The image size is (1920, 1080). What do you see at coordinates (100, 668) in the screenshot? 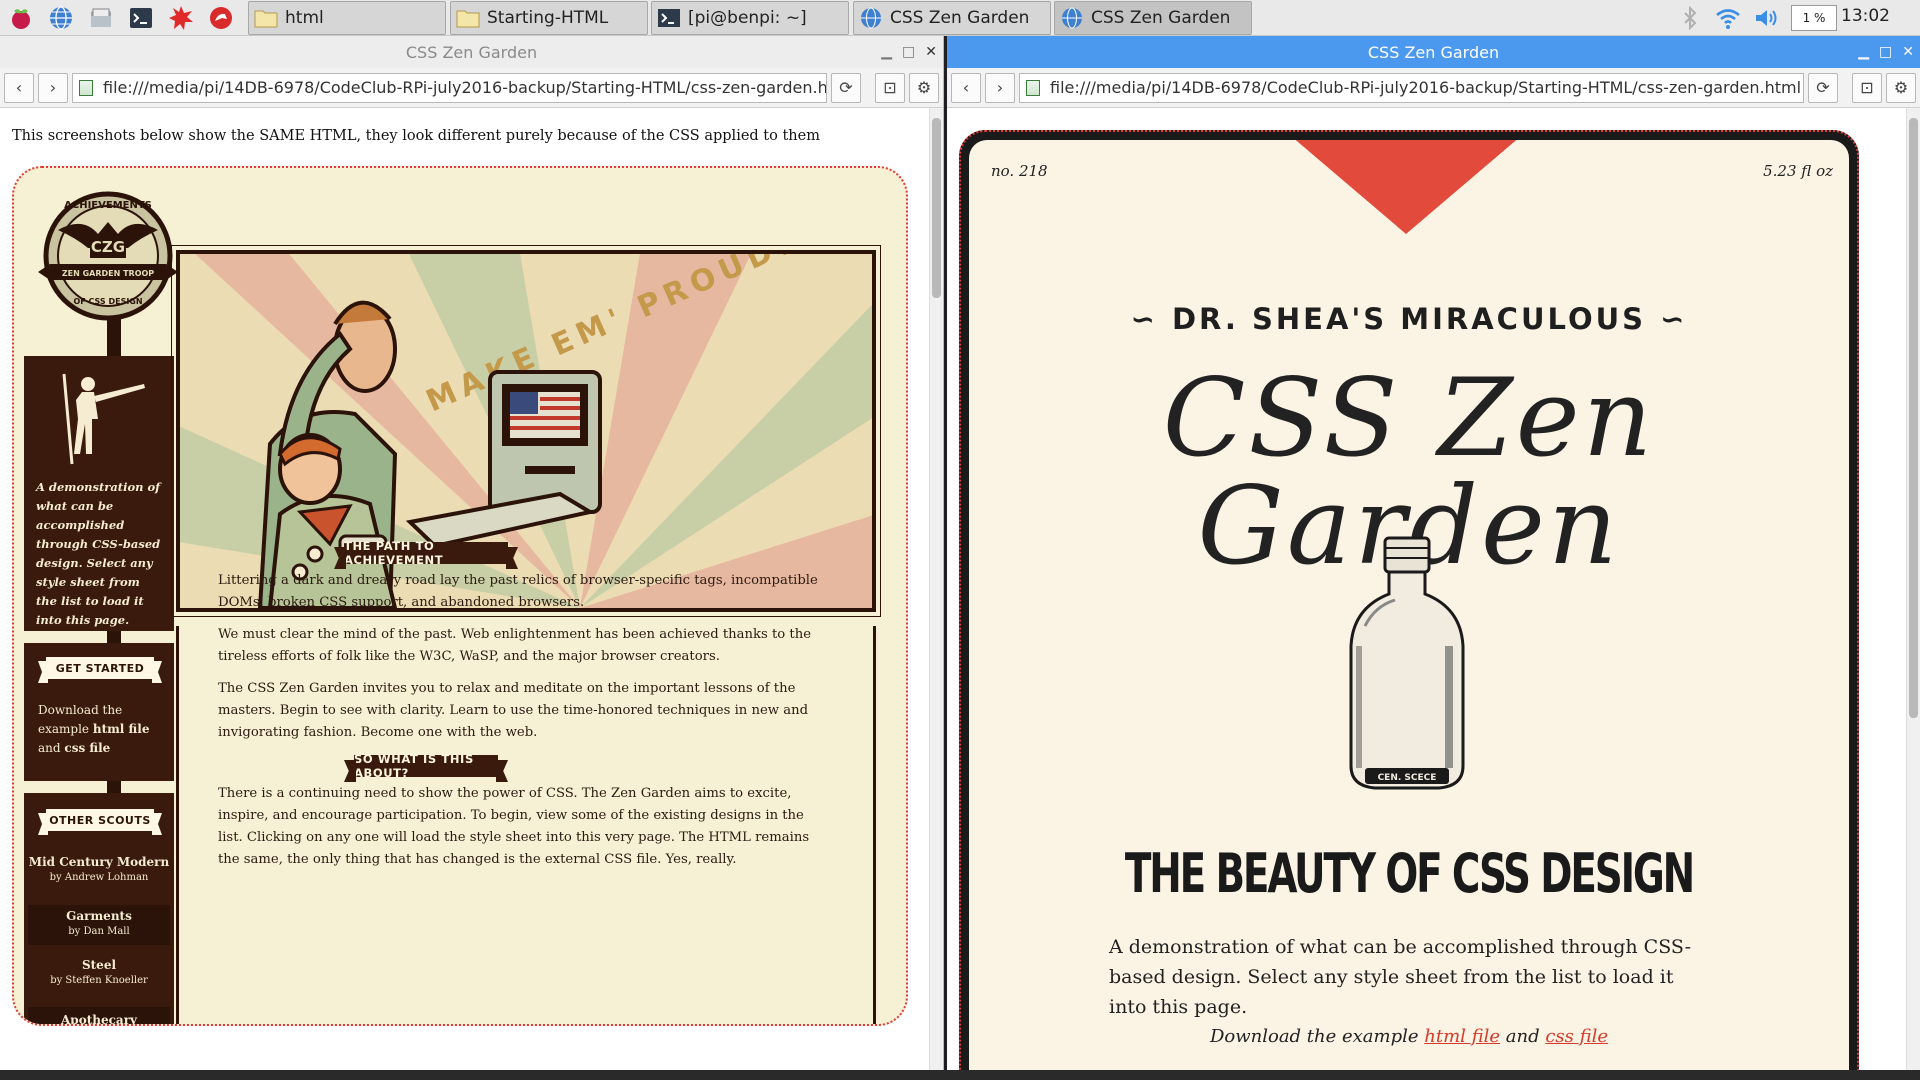
I see `get-started-heading: GET STARTED` at bounding box center [100, 668].